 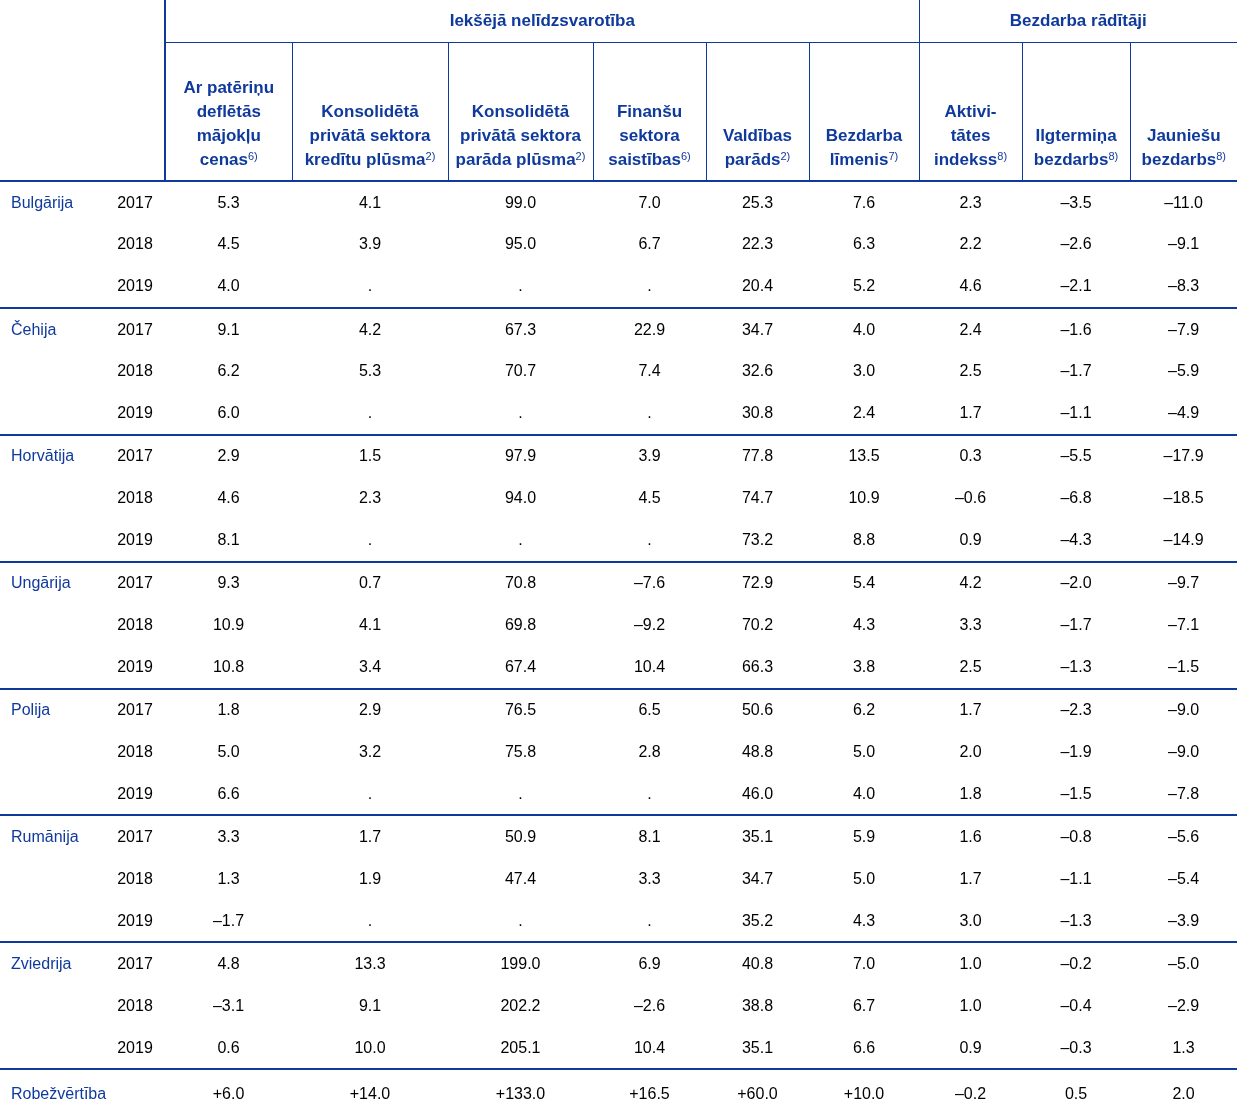 I want to click on table-cell: +6.0, so click(x=228, y=1093).